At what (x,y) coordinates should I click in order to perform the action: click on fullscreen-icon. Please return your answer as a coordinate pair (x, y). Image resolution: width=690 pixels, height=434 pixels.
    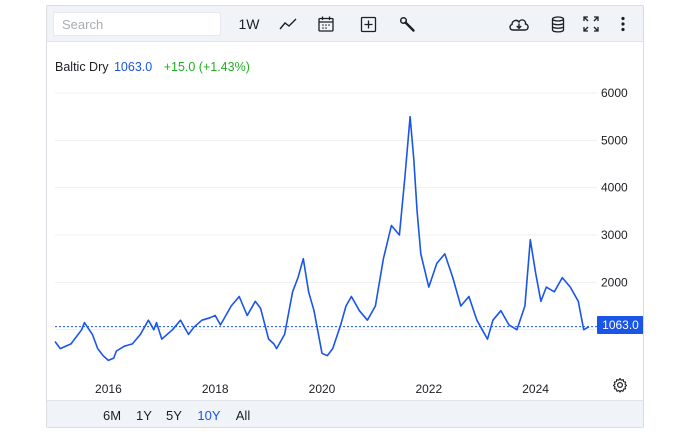
    Looking at the image, I should click on (591, 24).